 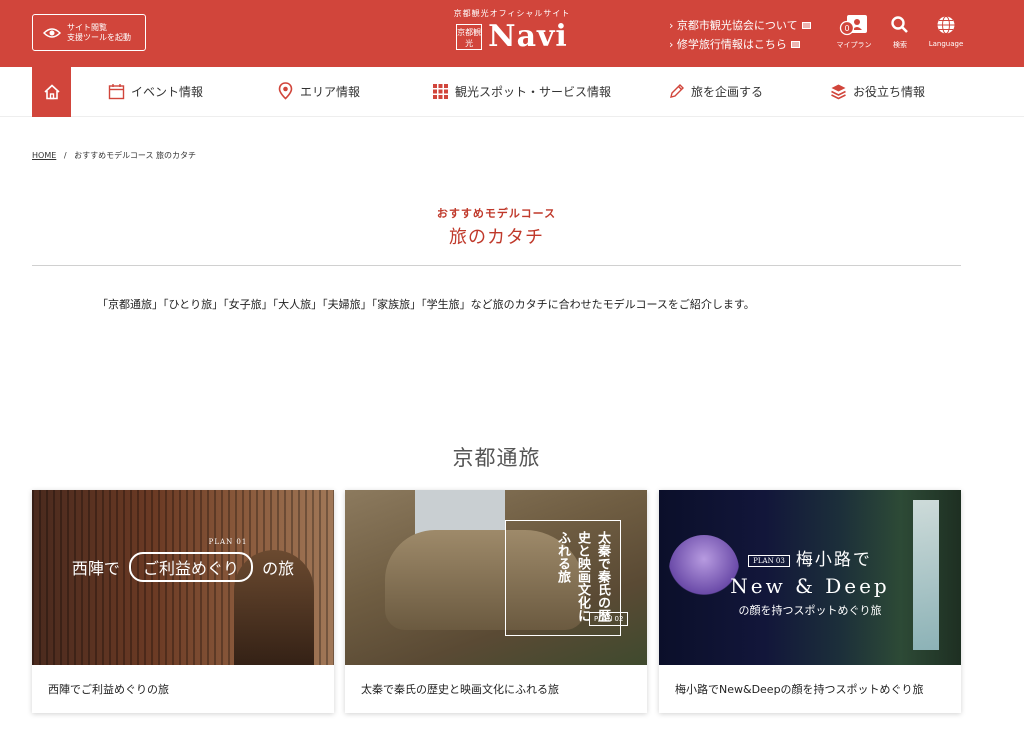 I want to click on course-card-overlay: PLAN 01 西陣で ご利益めぐり の旅, so click(x=183, y=560).